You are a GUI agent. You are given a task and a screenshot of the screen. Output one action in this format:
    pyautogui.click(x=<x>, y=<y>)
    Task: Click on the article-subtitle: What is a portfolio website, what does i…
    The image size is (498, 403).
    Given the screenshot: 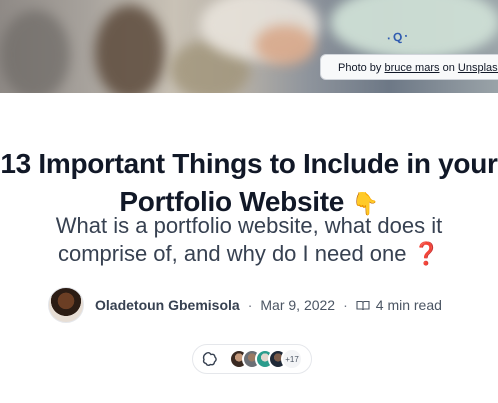 What is the action you would take?
    pyautogui.click(x=249, y=240)
    